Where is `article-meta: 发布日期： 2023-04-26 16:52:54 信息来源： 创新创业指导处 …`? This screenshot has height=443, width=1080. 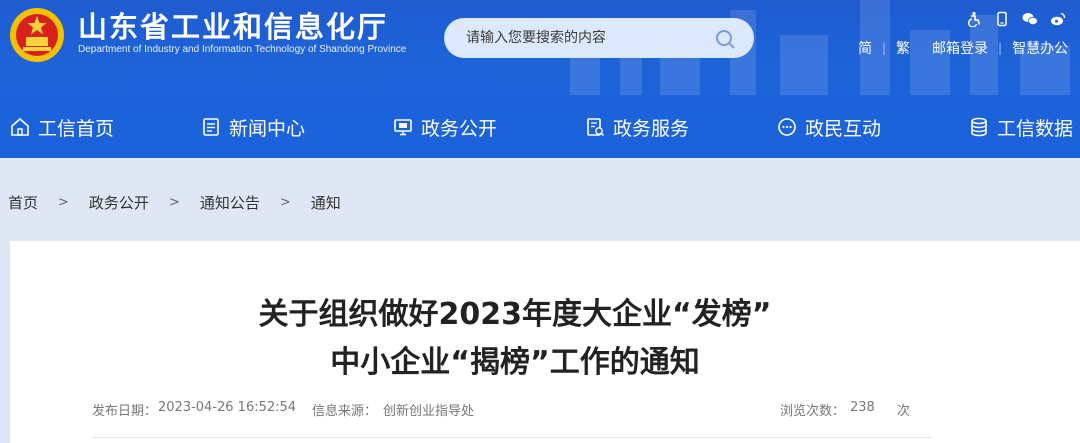
article-meta: 发布日期： 2023-04-26 16:52:54 信息来源： 创新创业指导处 … is located at coordinates (512, 410).